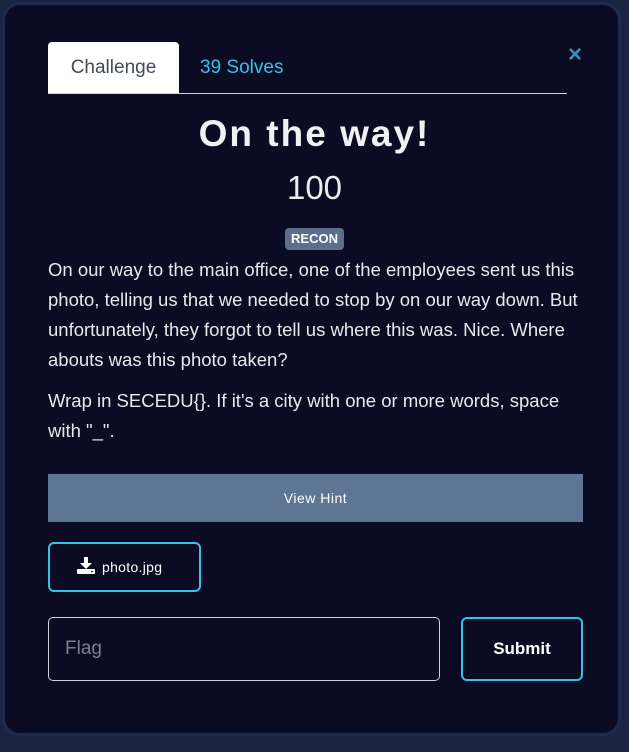 The image size is (629, 752). Describe the element at coordinates (244, 649) in the screenshot. I see `flag-input` at that location.